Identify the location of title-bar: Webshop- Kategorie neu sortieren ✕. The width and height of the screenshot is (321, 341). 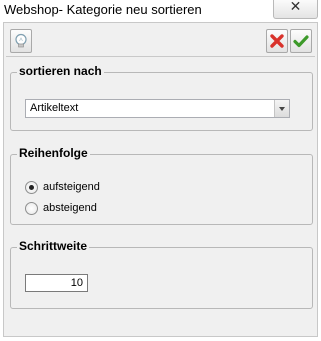
(160, 11).